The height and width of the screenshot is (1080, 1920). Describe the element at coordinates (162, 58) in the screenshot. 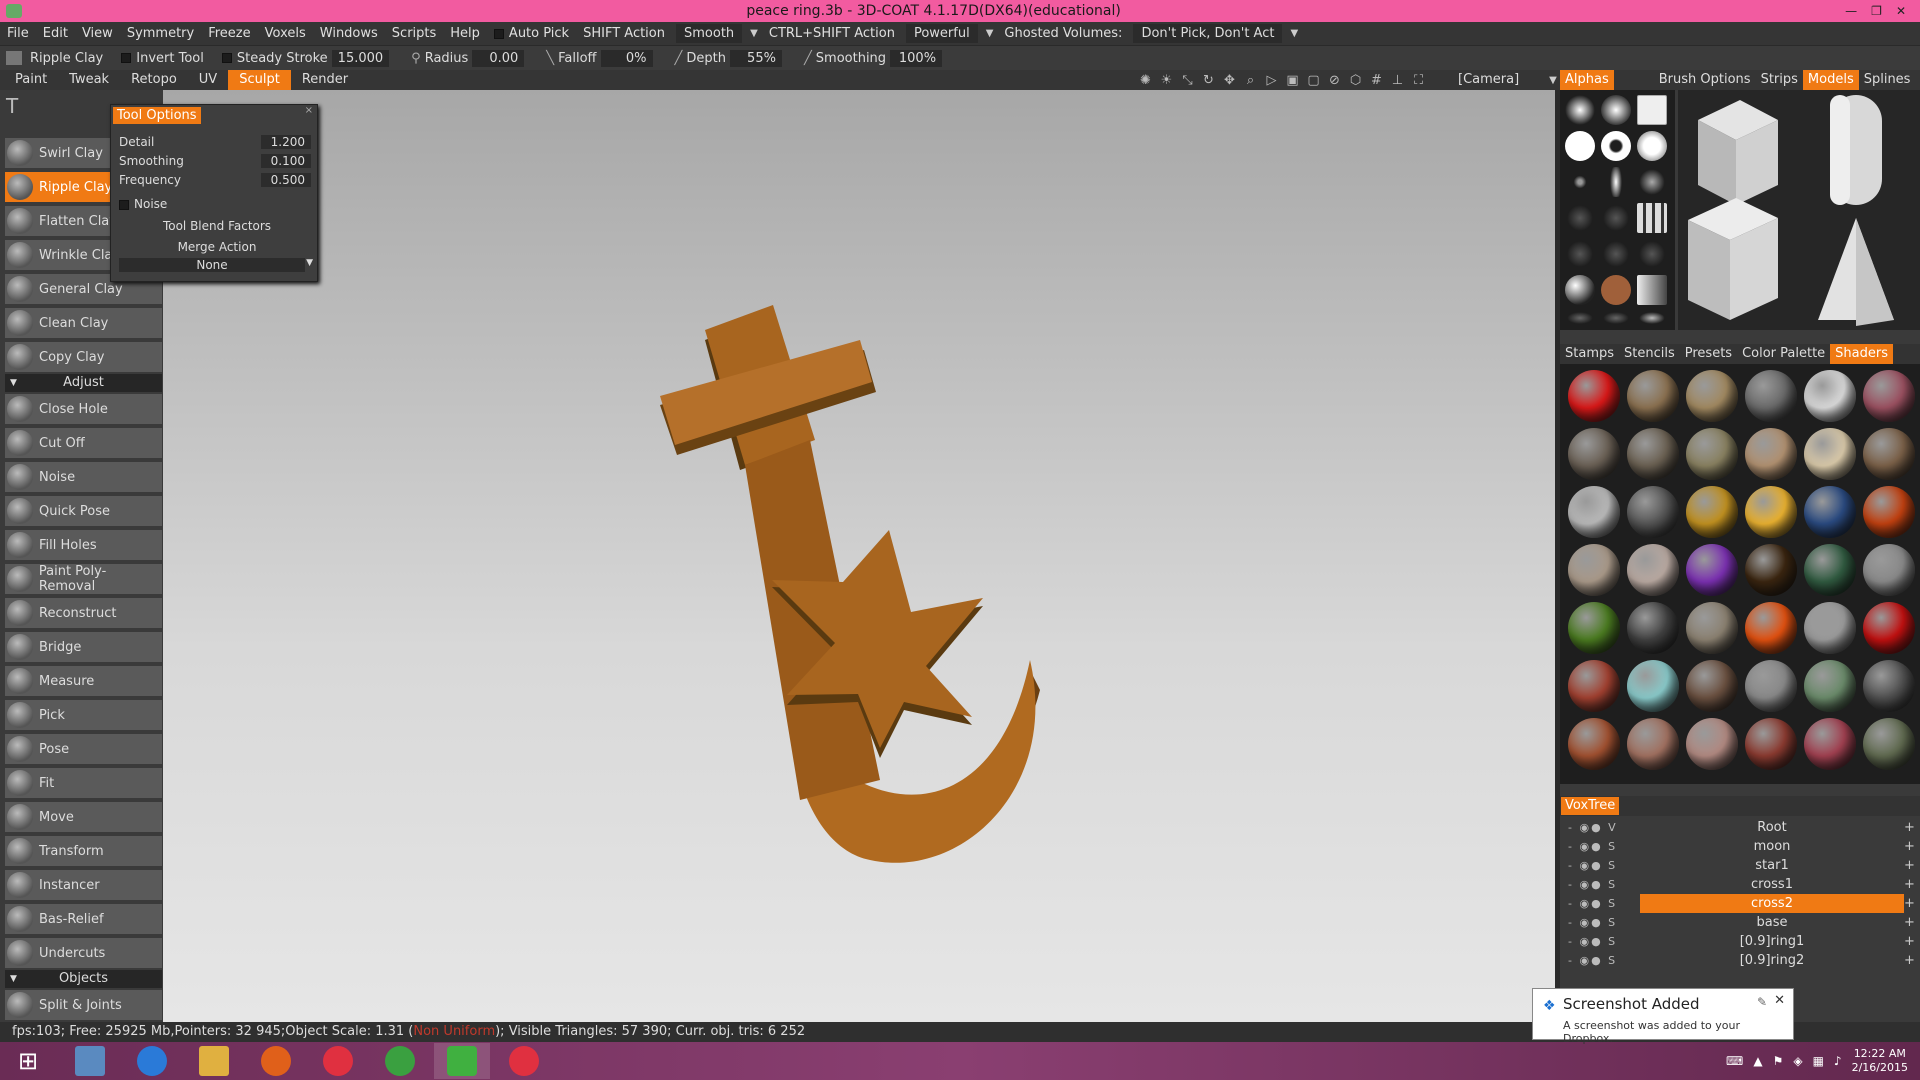

I see `invert-tool-toggle: Invert Tool` at that location.